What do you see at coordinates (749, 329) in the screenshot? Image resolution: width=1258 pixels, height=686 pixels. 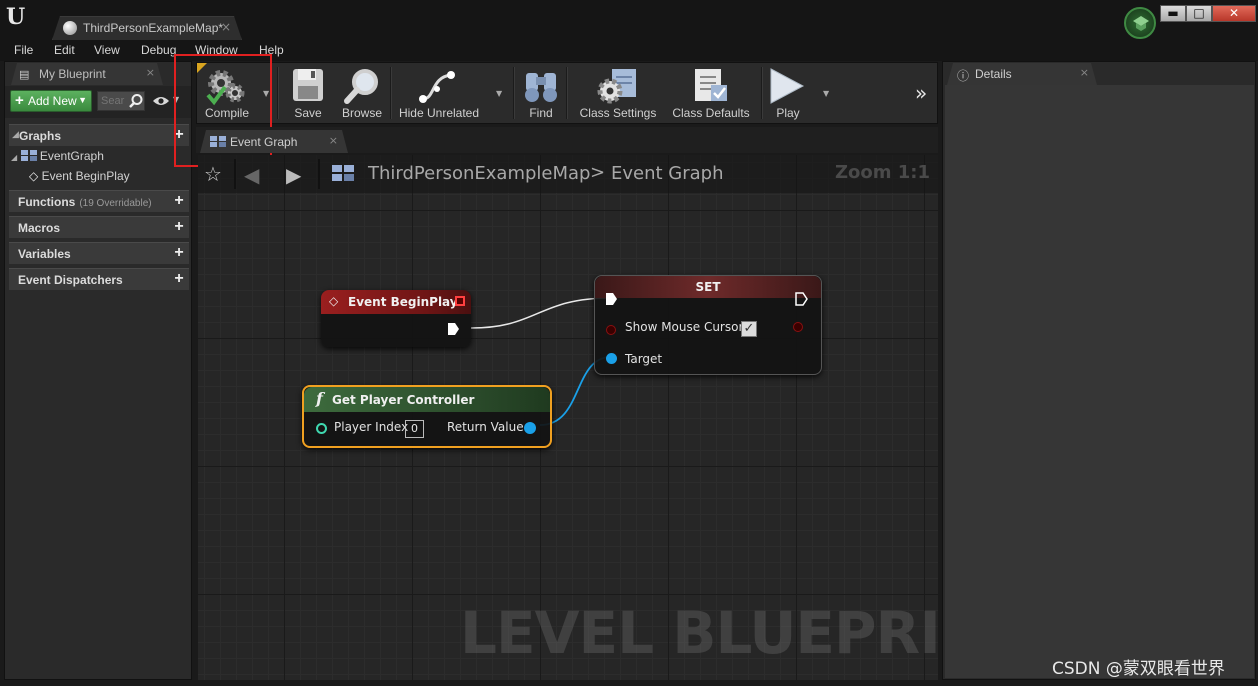 I see `show-mouse-cursor-checkbox: ✓` at bounding box center [749, 329].